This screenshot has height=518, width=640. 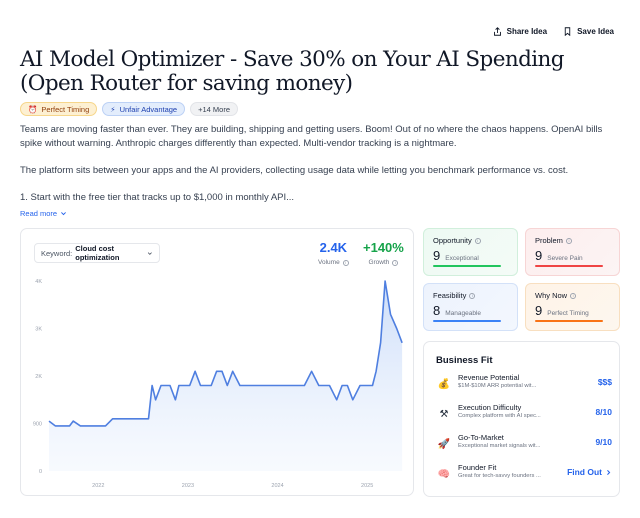 I want to click on y-tick-label: 3K, so click(x=38, y=330).